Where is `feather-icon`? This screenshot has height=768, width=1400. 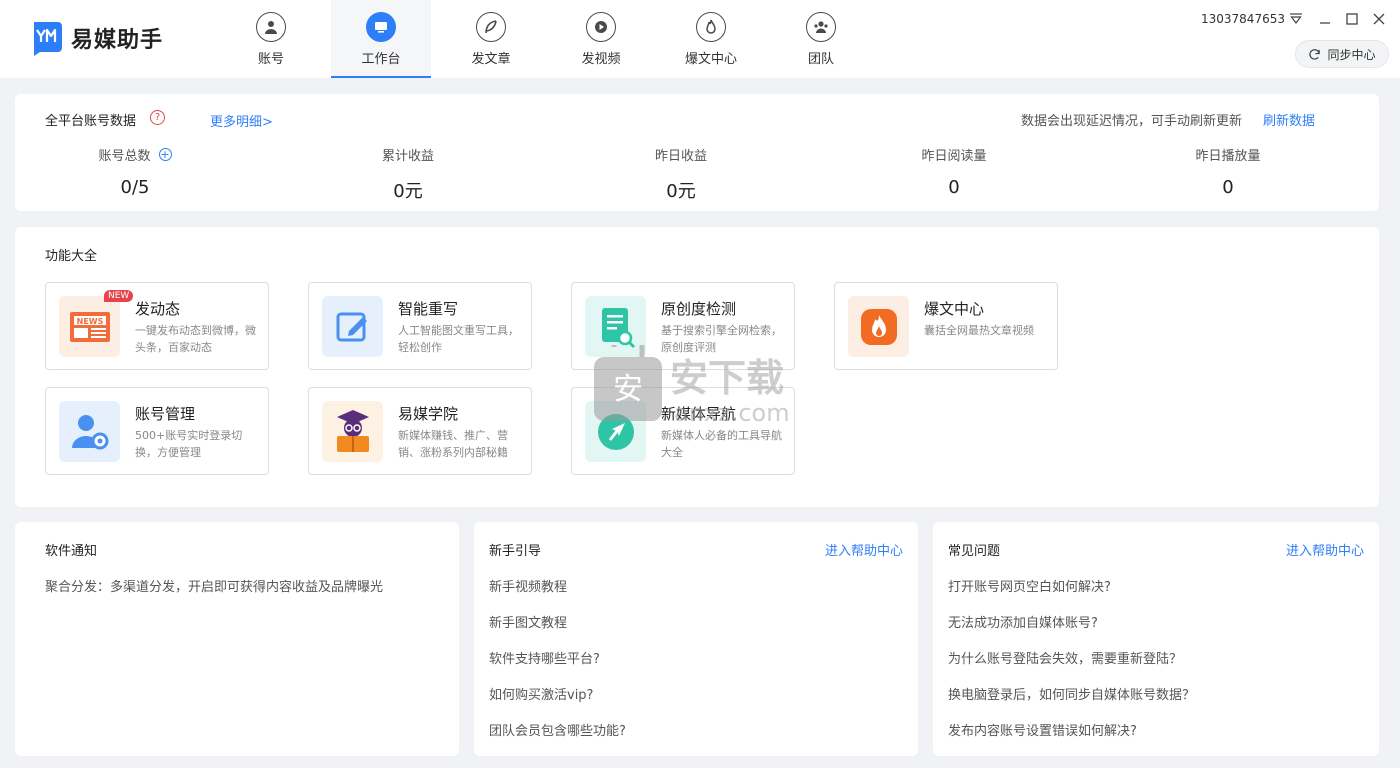
feather-icon is located at coordinates (491, 27).